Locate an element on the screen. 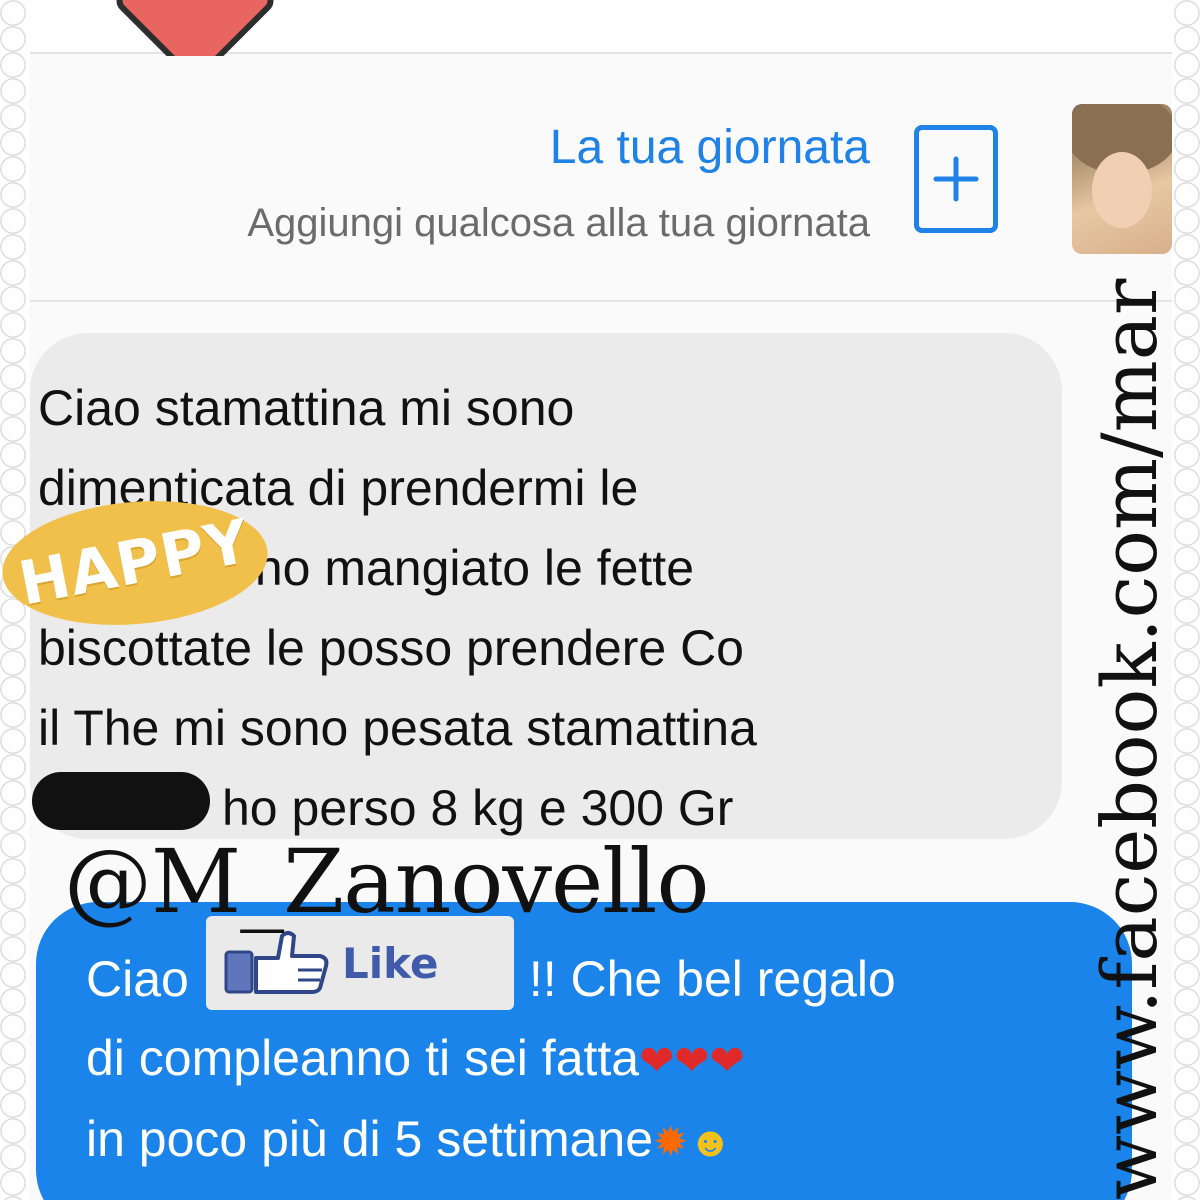  avatar-face is located at coordinates (1122, 190).